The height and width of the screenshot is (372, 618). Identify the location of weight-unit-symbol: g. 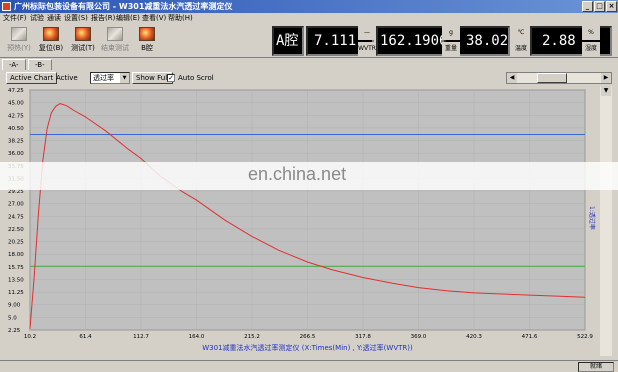
(451, 33).